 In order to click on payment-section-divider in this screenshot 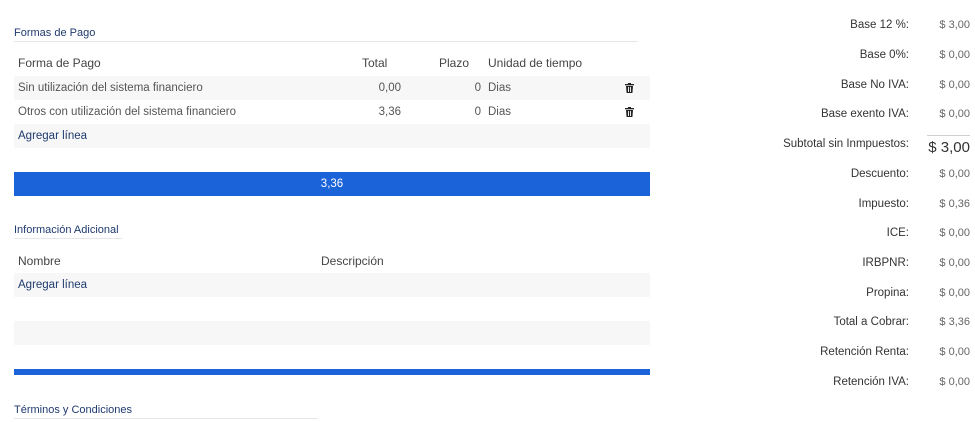, I will do `click(326, 41)`.